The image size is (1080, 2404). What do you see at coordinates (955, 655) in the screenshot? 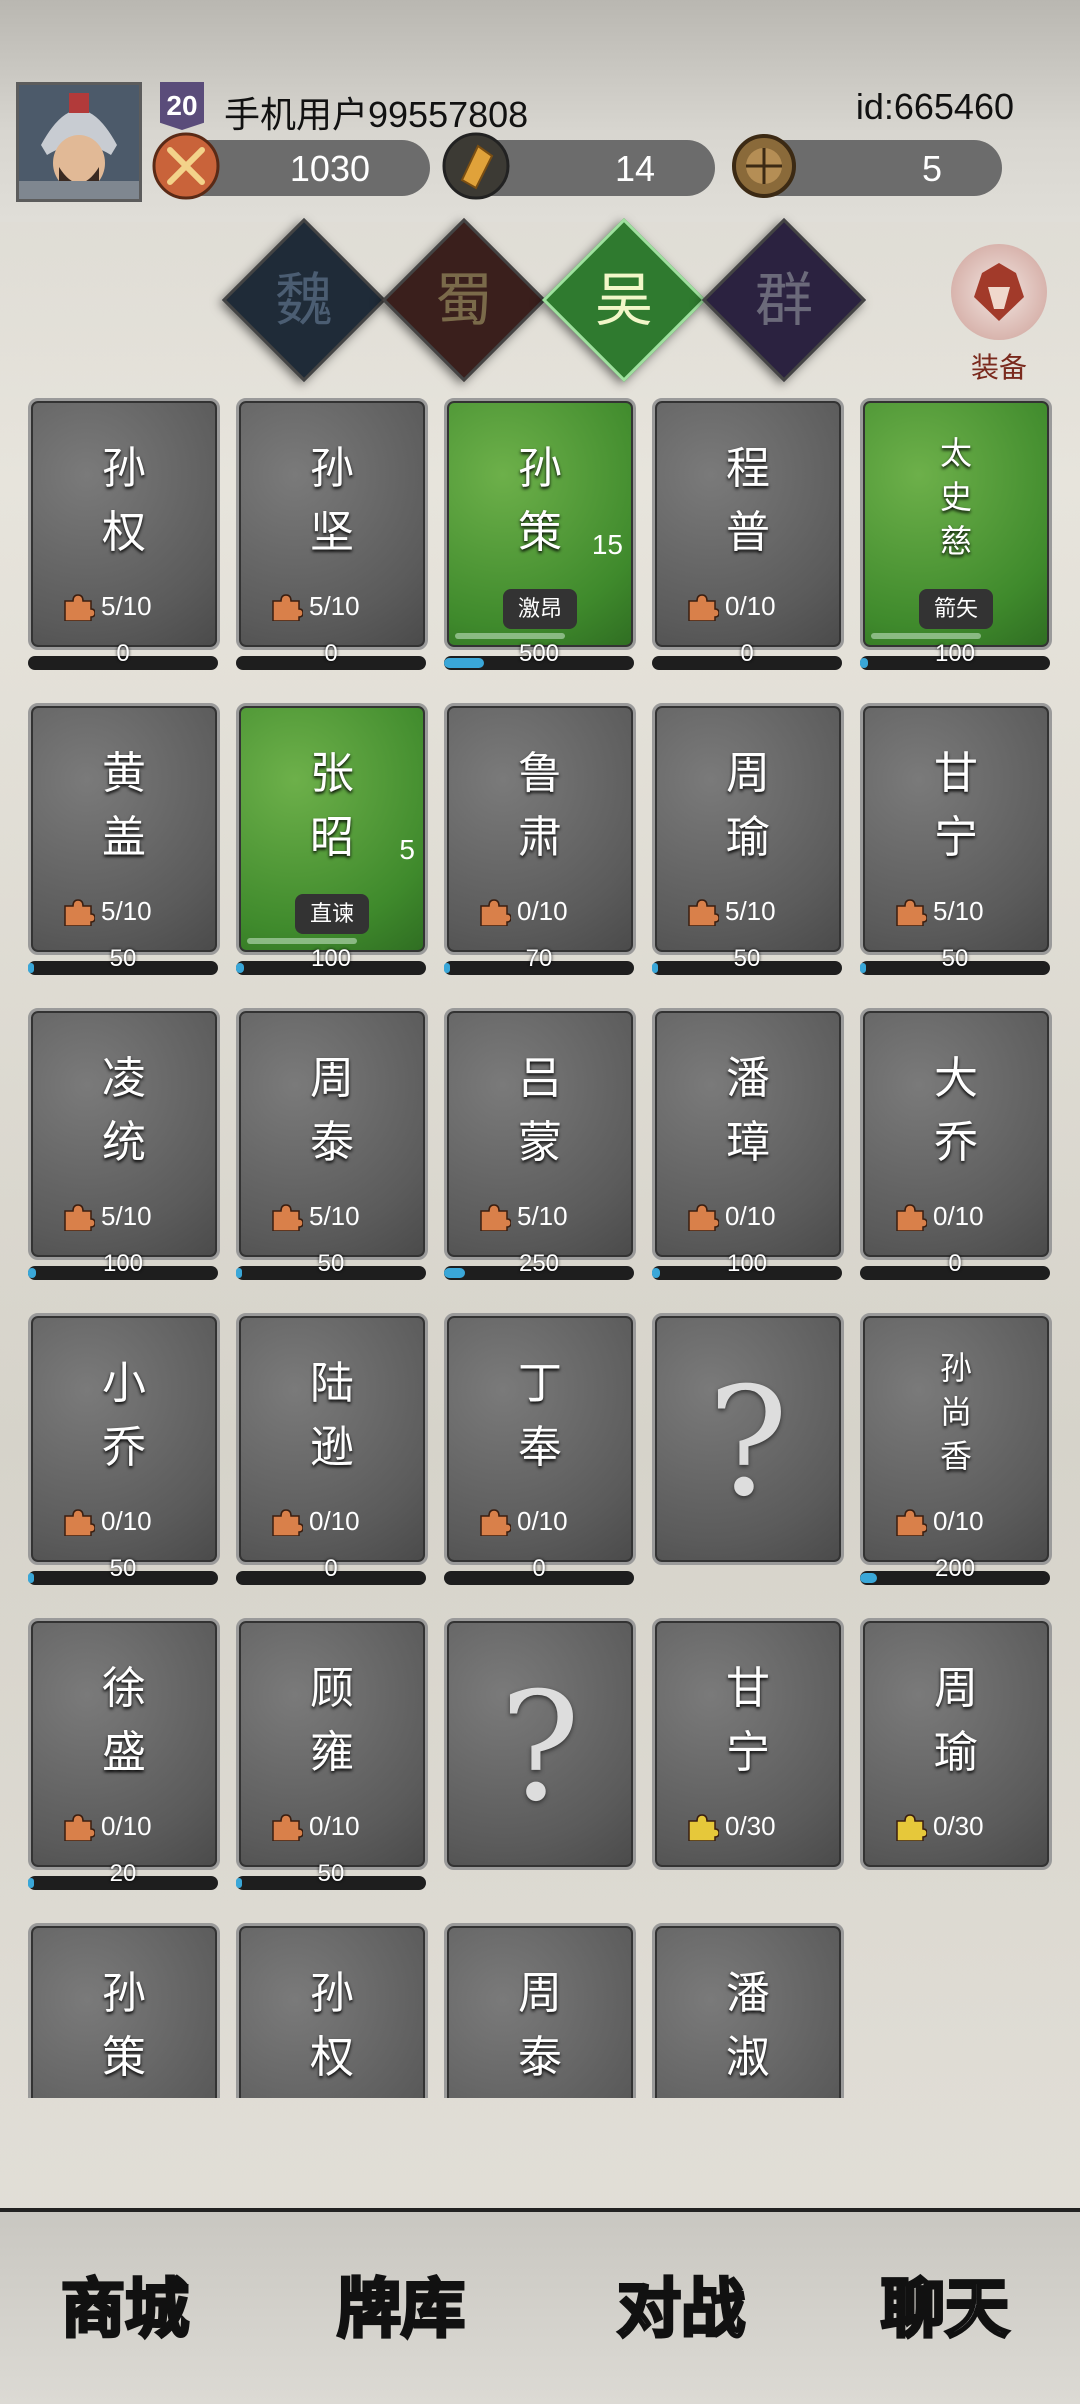
I see `card-progress-bar: 100` at bounding box center [955, 655].